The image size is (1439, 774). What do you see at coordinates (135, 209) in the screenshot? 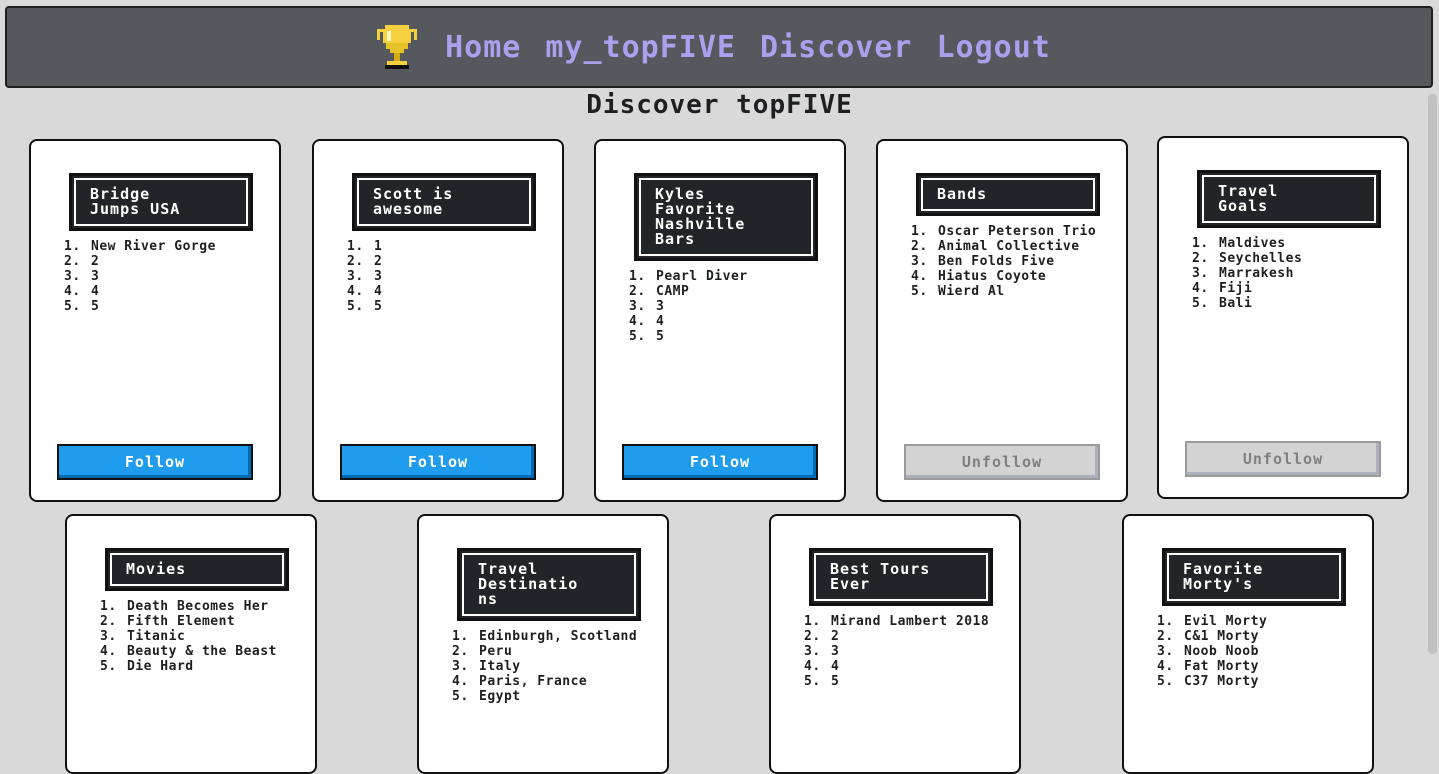
I see `card-title-line: Jumps USA` at bounding box center [135, 209].